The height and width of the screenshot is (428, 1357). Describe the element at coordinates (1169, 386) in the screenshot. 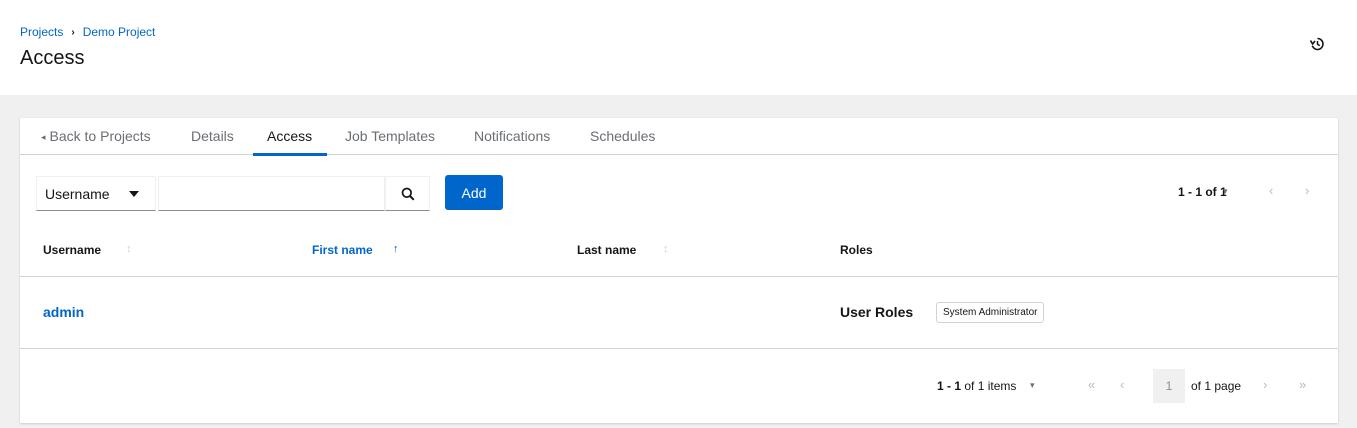

I see `page-number-input` at that location.